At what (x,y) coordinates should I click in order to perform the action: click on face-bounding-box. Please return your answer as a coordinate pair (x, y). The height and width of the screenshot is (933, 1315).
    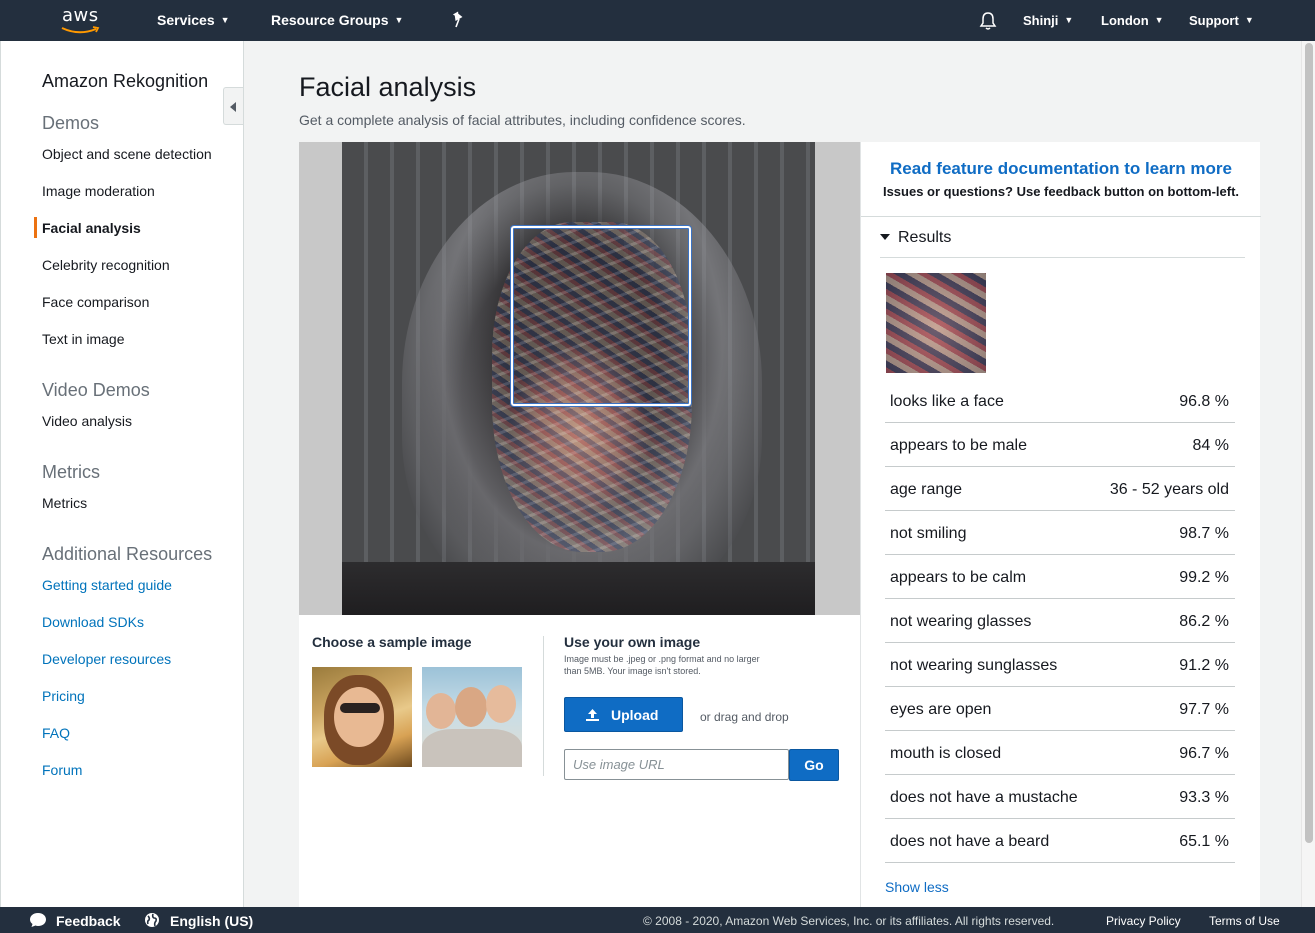
    Looking at the image, I should click on (601, 316).